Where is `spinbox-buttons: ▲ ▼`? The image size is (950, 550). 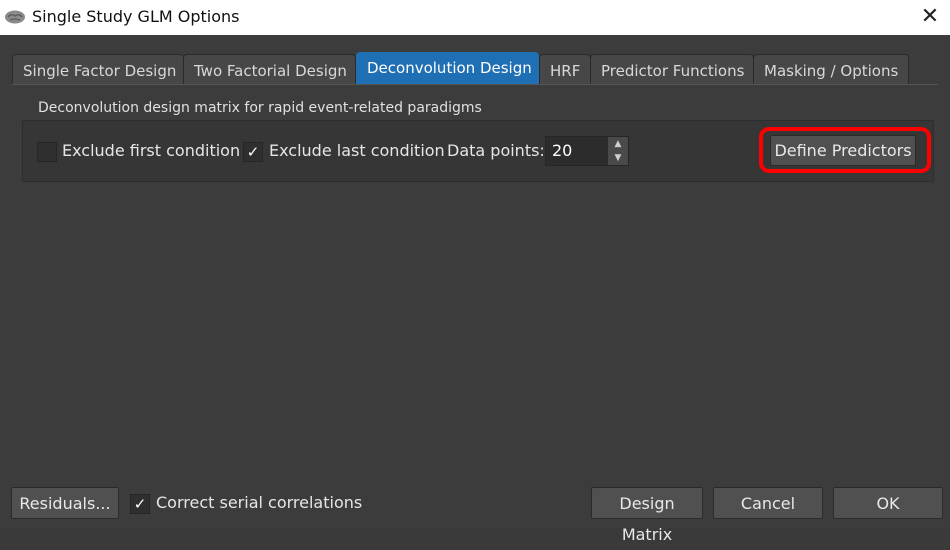 spinbox-buttons: ▲ ▼ is located at coordinates (618, 151).